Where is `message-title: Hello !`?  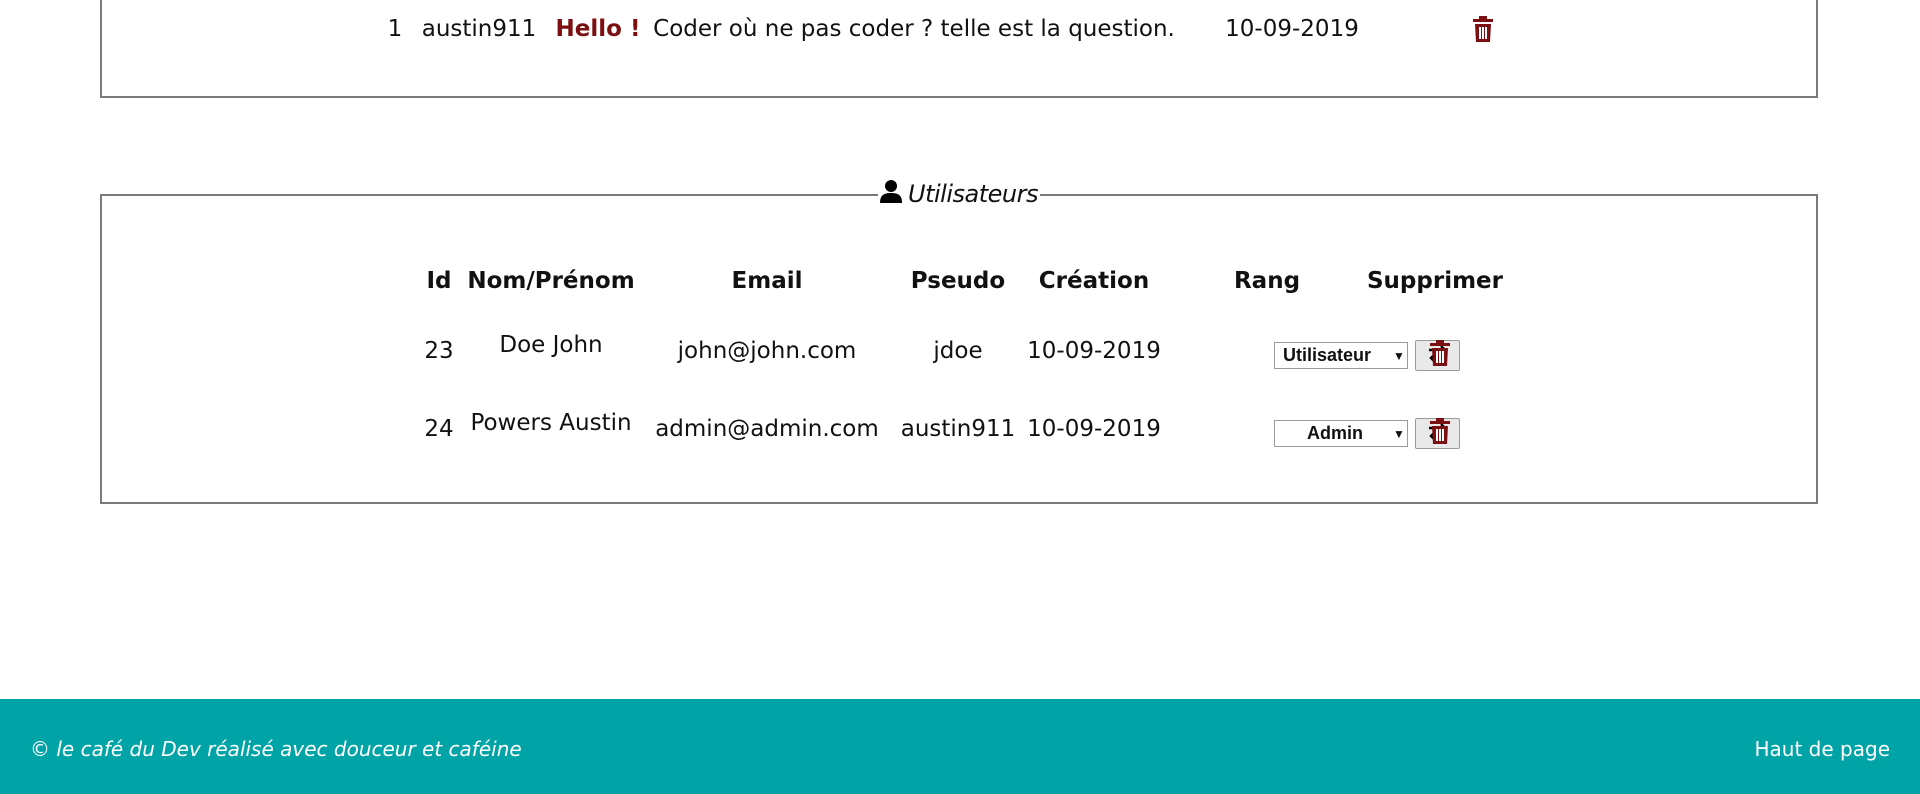 message-title: Hello ! is located at coordinates (598, 29).